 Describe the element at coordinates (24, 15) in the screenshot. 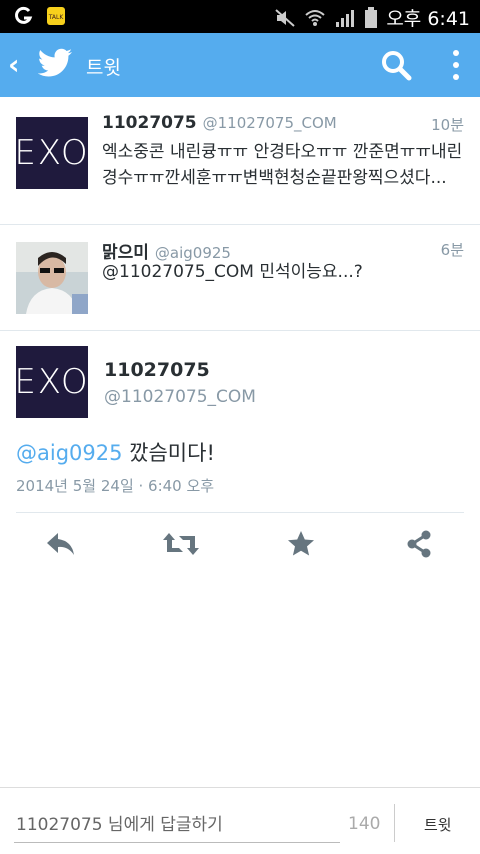

I see `g-icon` at that location.